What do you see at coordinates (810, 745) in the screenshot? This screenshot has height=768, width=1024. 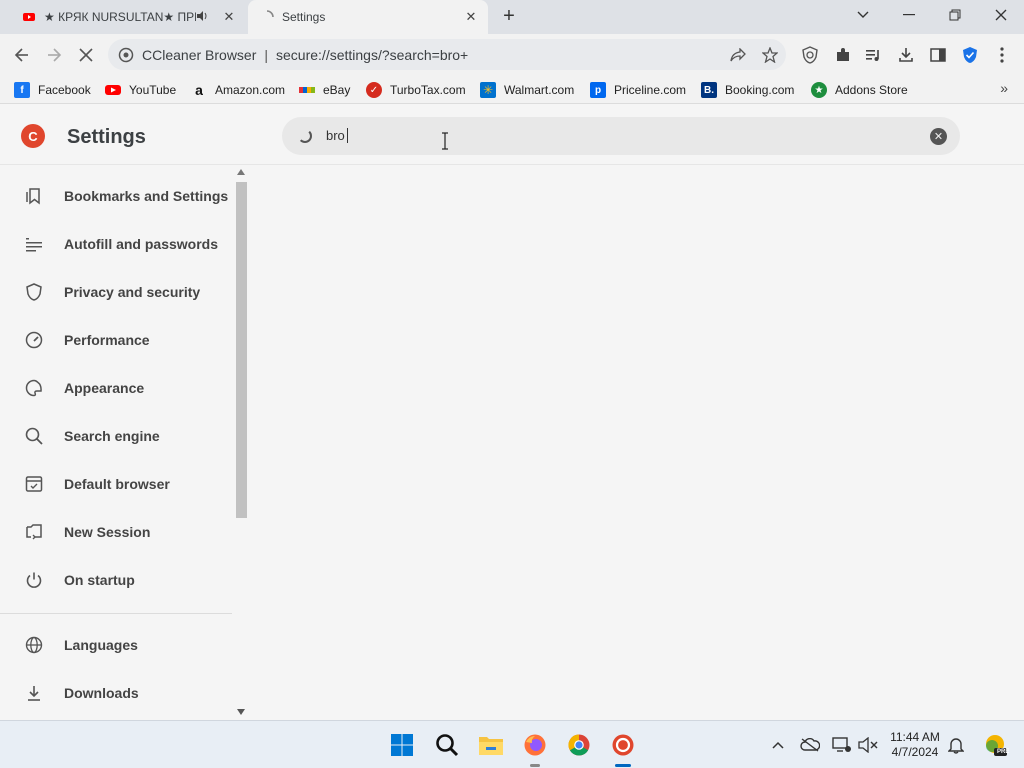 I see `onedrive-offline-icon` at bounding box center [810, 745].